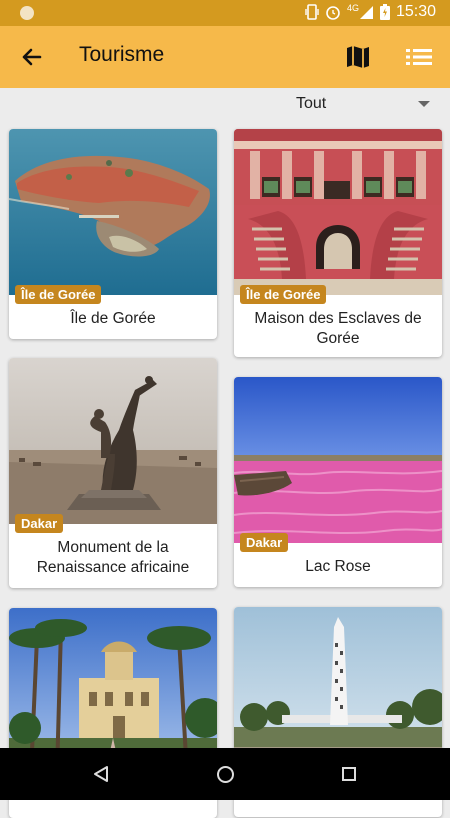 This screenshot has height=818, width=450. Describe the element at coordinates (349, 774) in the screenshot. I see `nav-recents-icon` at that location.